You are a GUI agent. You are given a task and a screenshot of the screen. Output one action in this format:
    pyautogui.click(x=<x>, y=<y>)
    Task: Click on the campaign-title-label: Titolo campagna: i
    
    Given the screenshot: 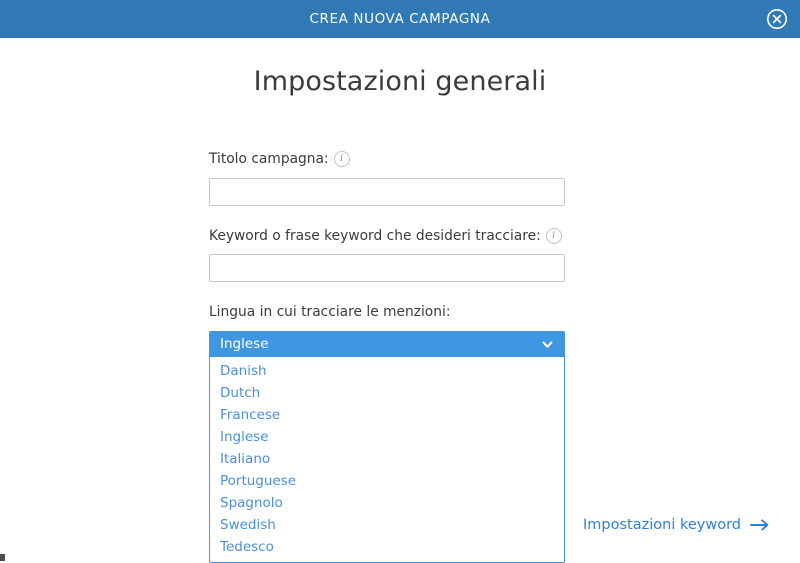 What is the action you would take?
    pyautogui.click(x=387, y=159)
    